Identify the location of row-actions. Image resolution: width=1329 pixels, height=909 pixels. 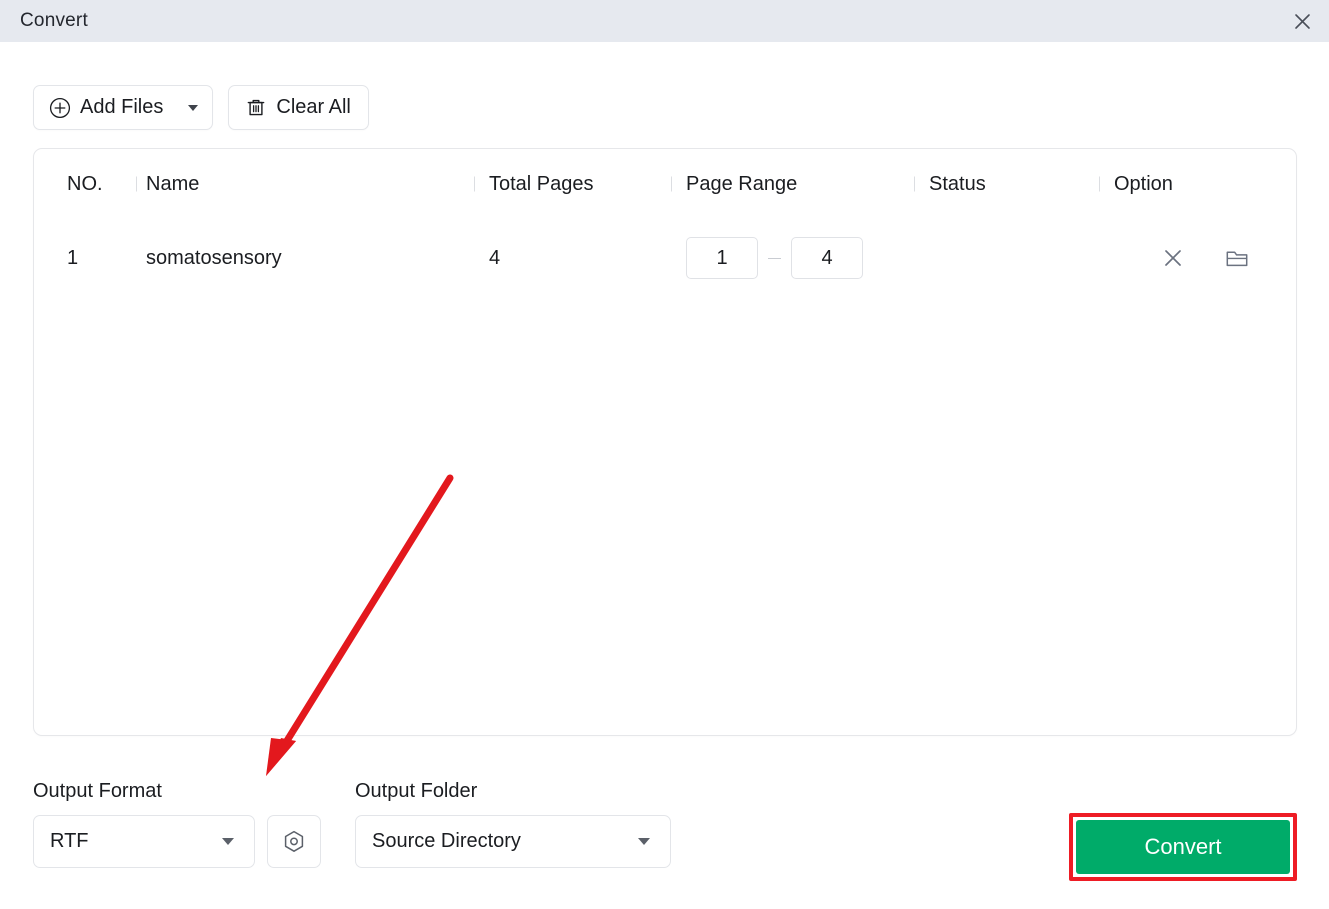
(1205, 258).